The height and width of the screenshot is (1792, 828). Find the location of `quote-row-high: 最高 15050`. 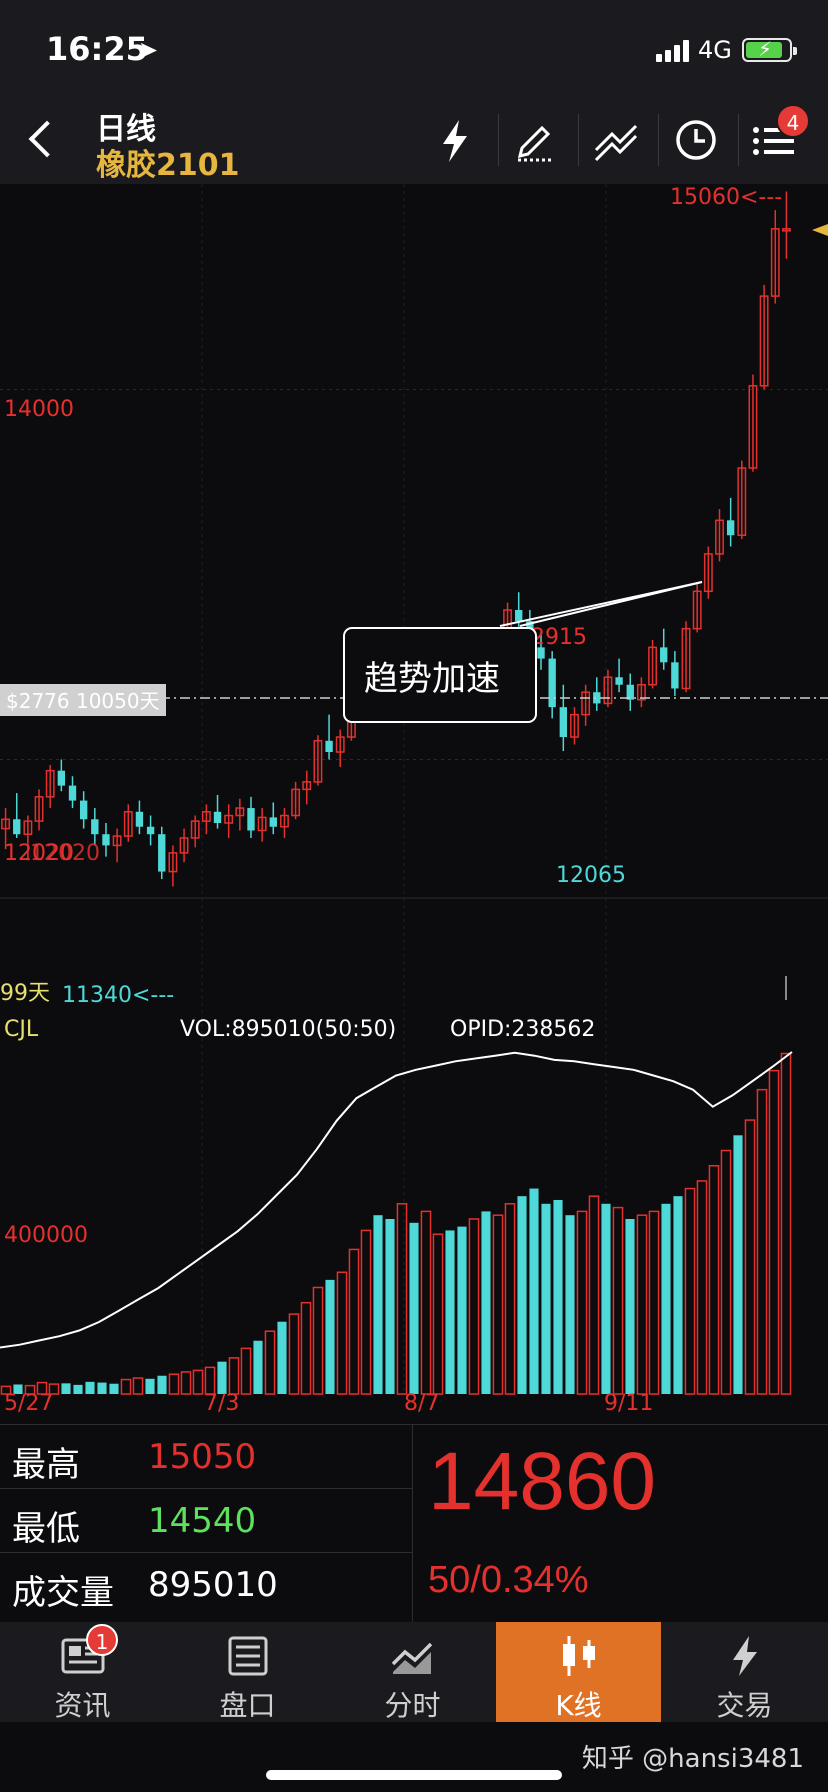

quote-row-high: 最高 15050 is located at coordinates (206, 1457).